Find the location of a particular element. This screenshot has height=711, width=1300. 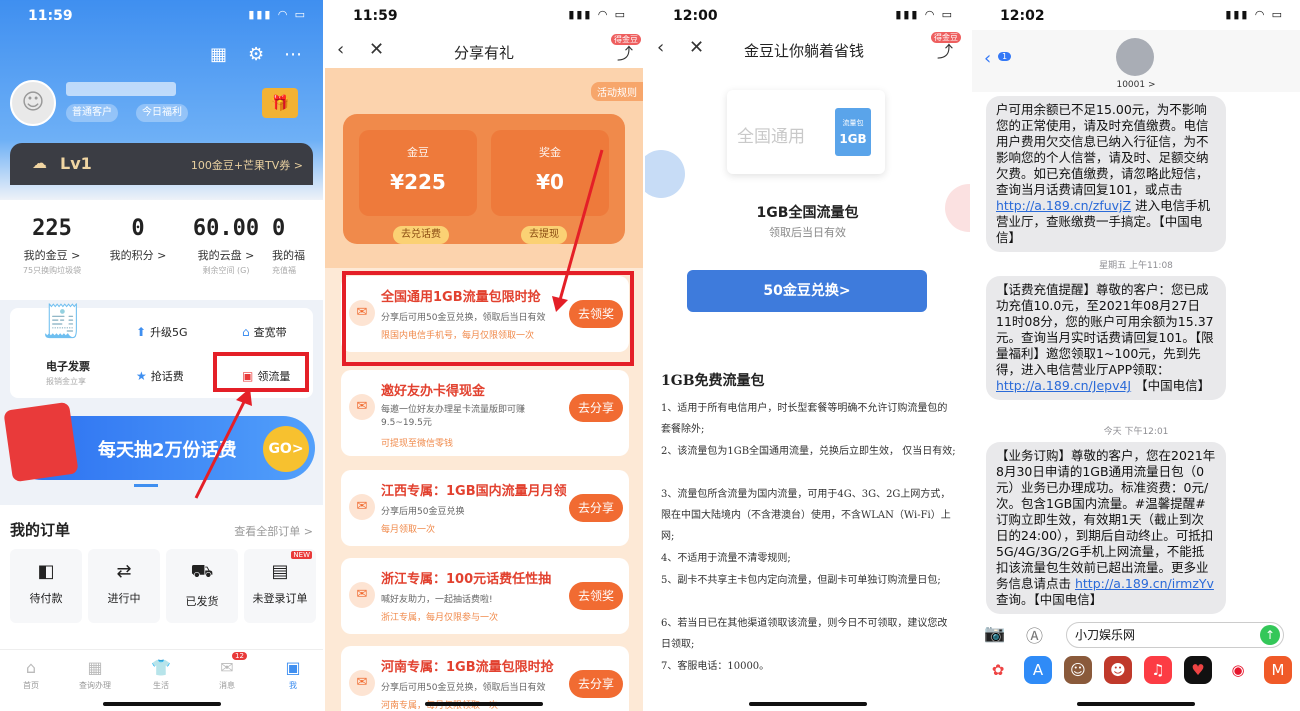

status-time: 12:00 is located at coordinates (695, 16).